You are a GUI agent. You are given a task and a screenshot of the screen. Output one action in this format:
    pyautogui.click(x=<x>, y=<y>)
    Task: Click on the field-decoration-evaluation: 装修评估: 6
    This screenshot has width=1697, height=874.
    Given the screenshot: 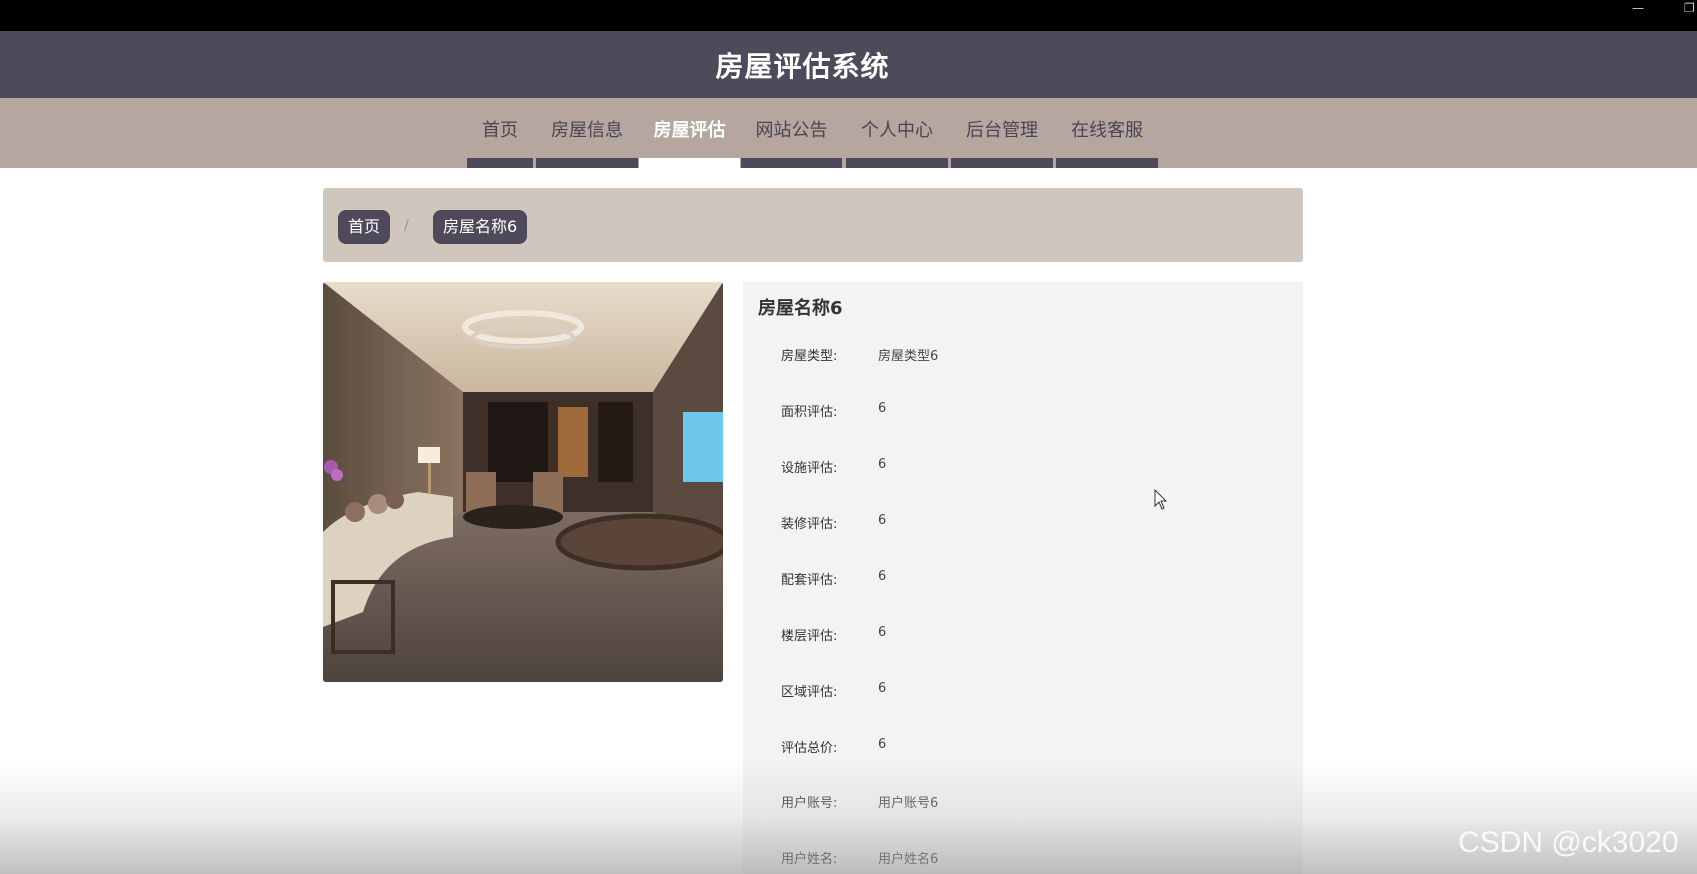 What is the action you would take?
    pyautogui.click(x=1023, y=525)
    